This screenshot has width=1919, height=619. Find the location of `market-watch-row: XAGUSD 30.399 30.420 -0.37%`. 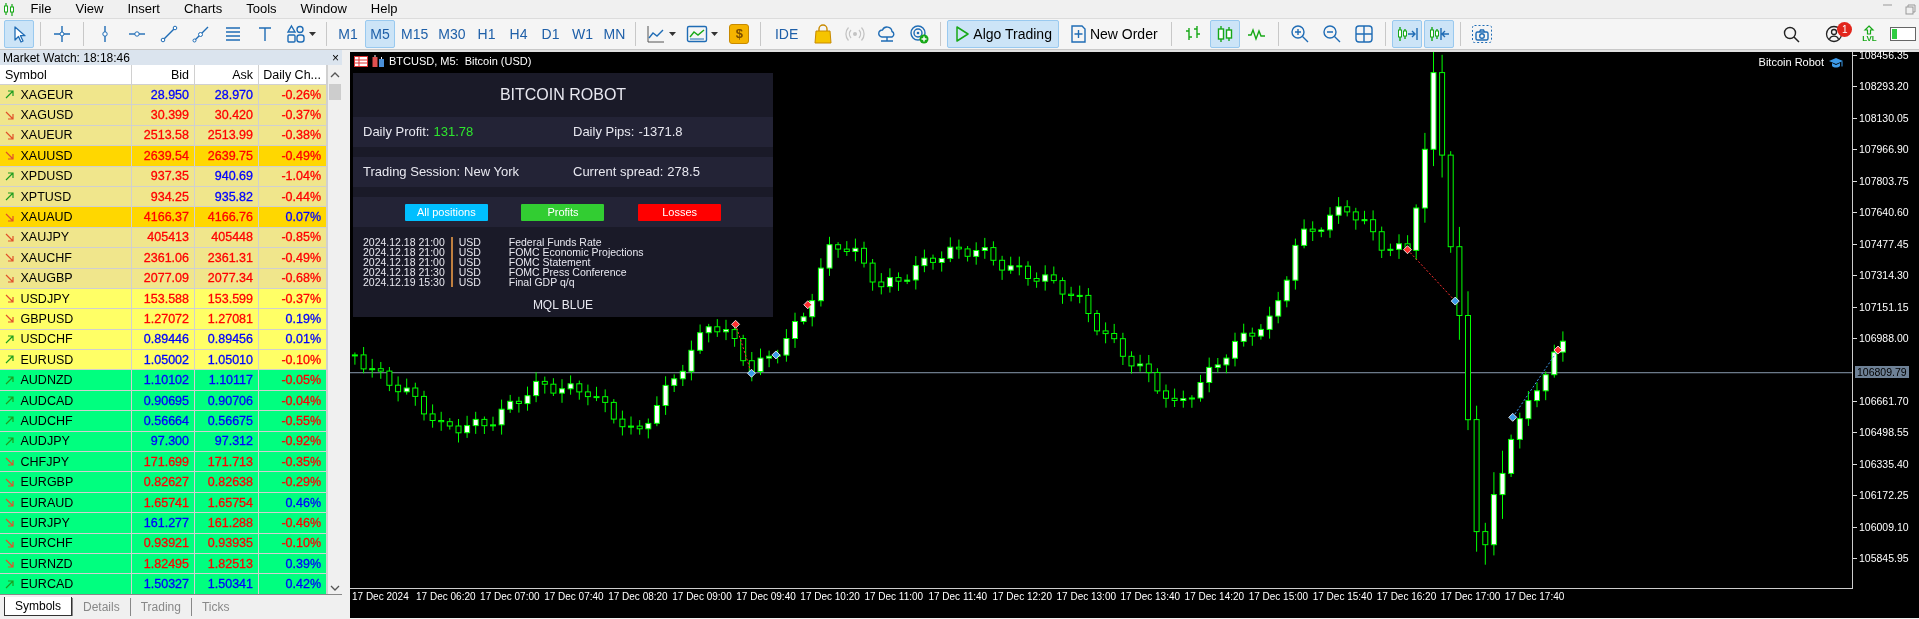

market-watch-row: XAGUSD 30.399 30.420 -0.37% is located at coordinates (163, 115).